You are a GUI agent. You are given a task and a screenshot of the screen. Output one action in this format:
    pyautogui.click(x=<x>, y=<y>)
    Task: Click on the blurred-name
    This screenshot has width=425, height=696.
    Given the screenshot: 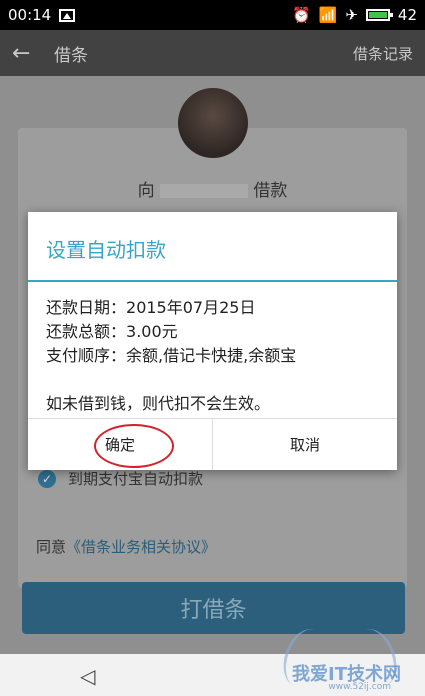 What is the action you would take?
    pyautogui.click(x=204, y=191)
    